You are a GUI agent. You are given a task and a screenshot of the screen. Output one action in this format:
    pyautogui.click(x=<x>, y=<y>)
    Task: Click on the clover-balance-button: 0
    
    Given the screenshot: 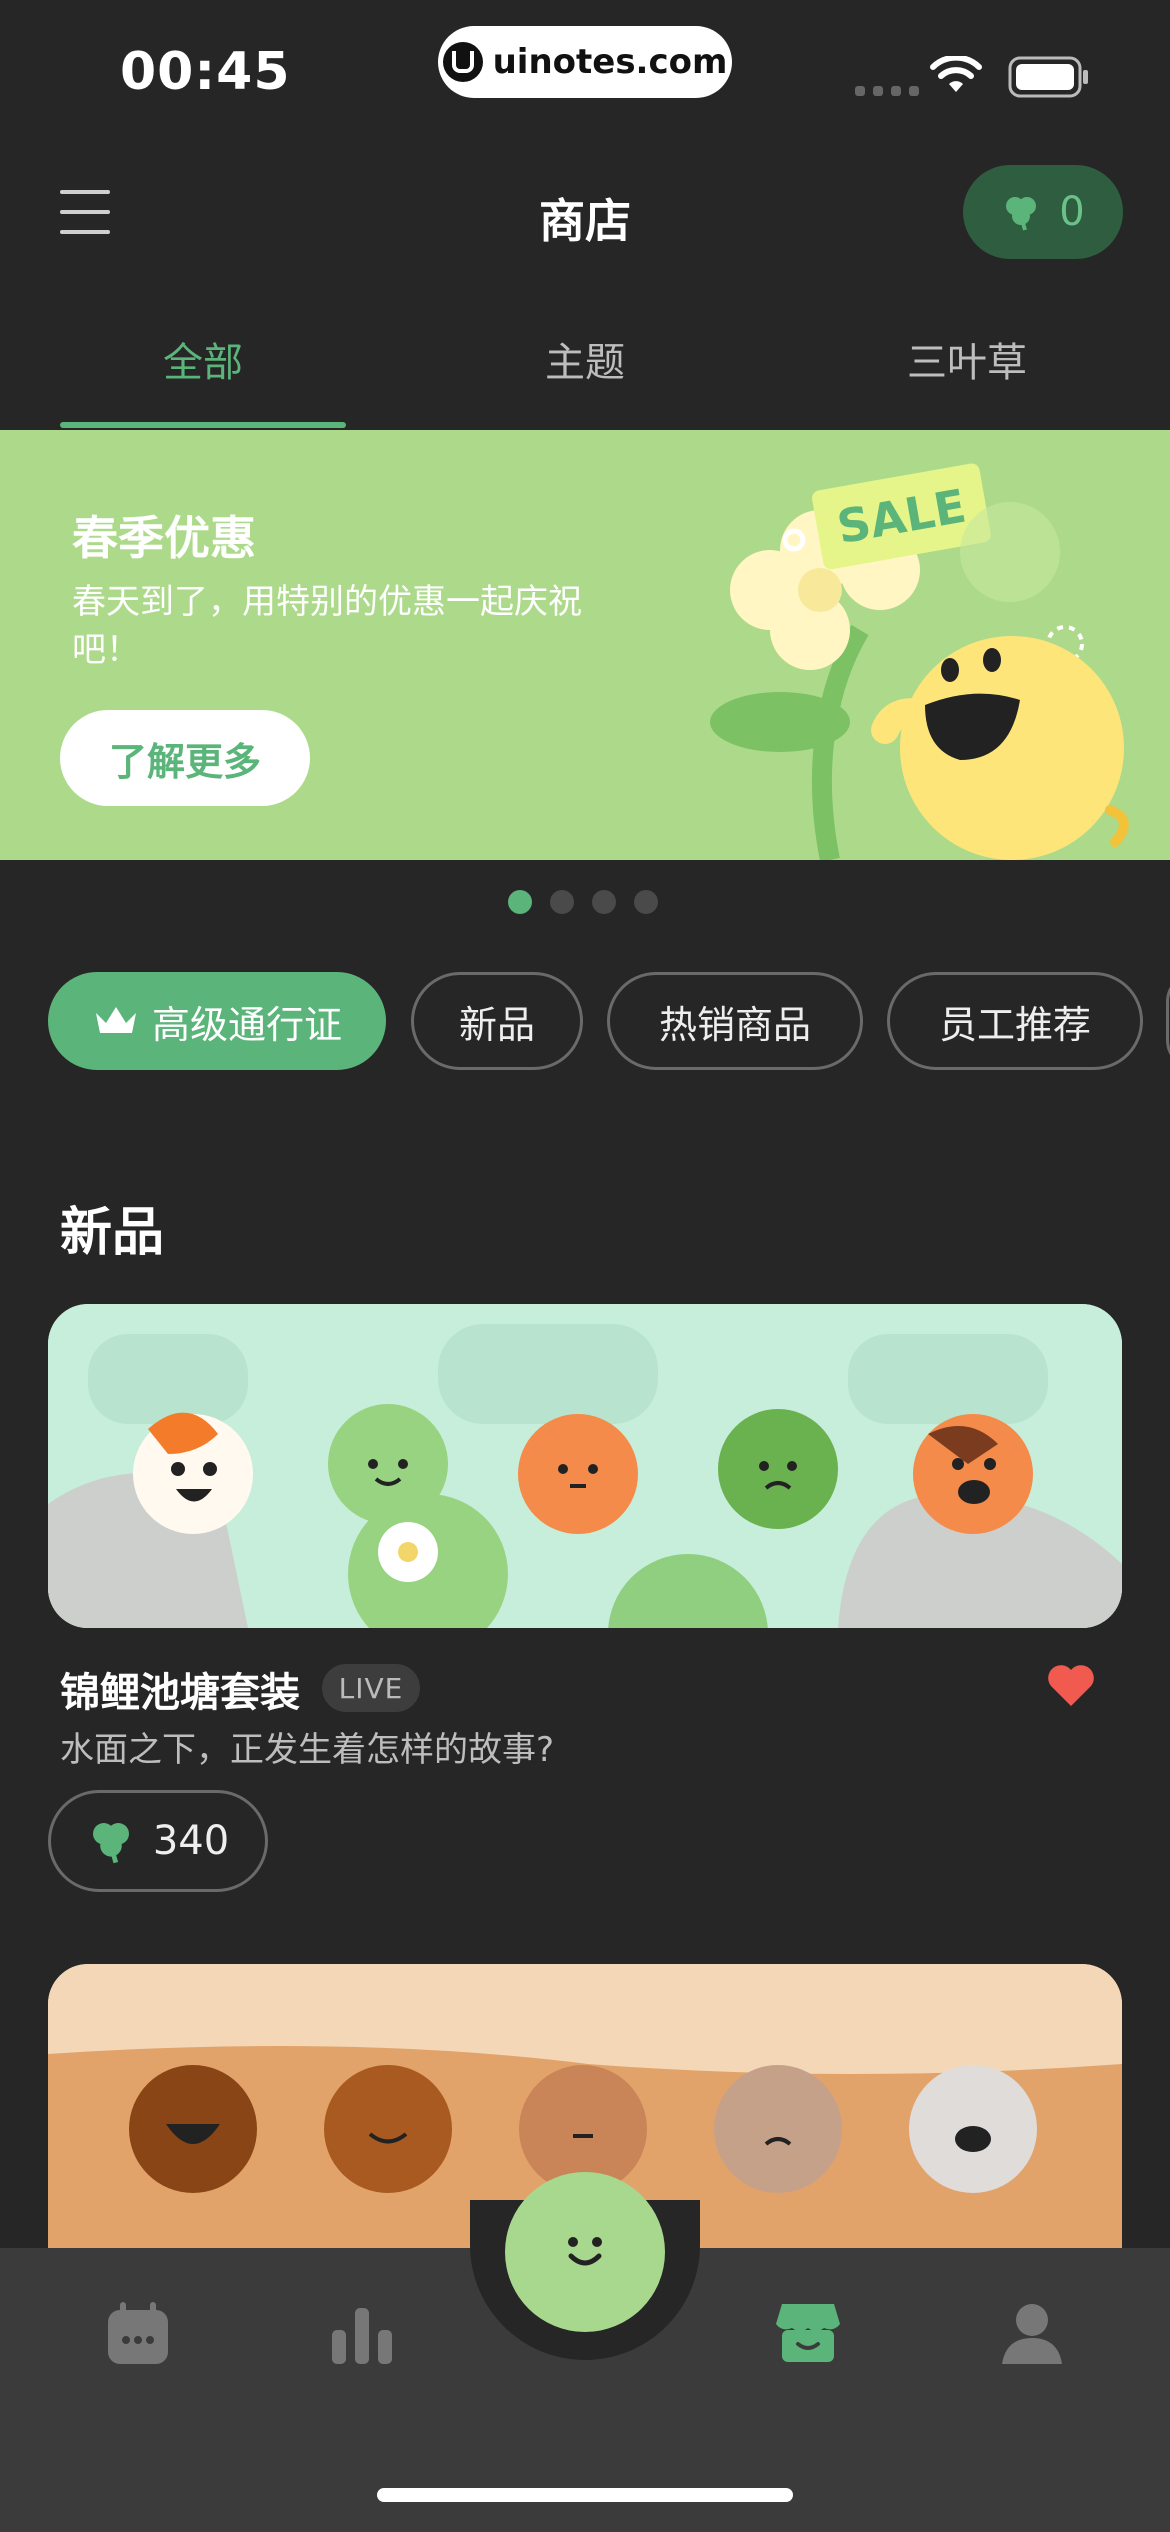 What is the action you would take?
    pyautogui.click(x=1043, y=212)
    